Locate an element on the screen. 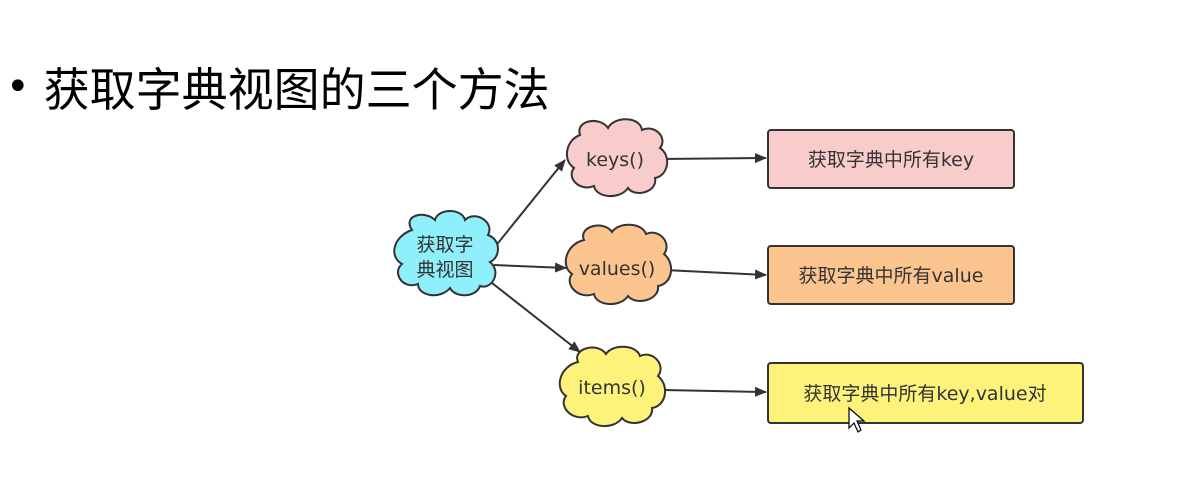 The width and height of the screenshot is (1200, 491). result-box-items: 获取字典中所有key,value对 is located at coordinates (925, 393).